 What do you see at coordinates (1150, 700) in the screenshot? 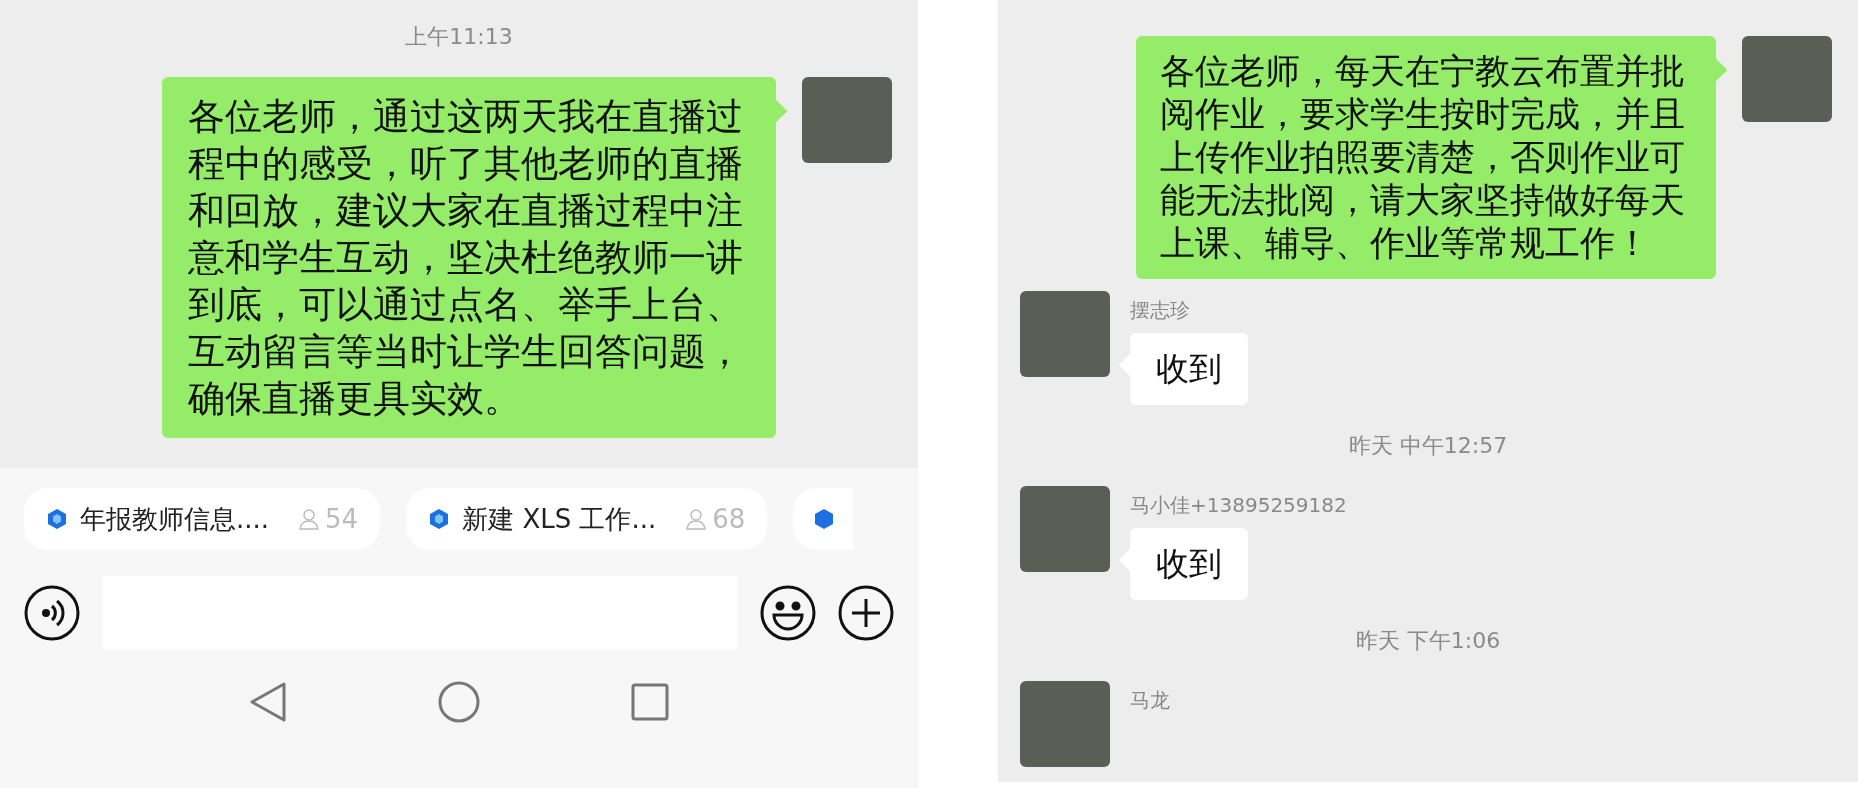
I see `sender-name: 马龙` at bounding box center [1150, 700].